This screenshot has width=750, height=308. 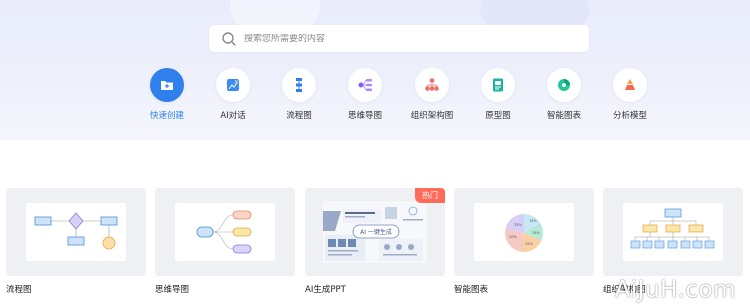 I want to click on category-label: 分析模型, so click(x=629, y=116).